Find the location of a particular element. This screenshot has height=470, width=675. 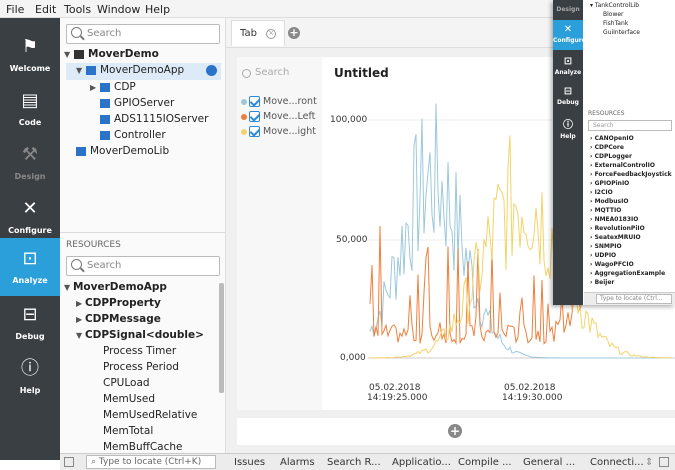

chart-icon: ⊡ is located at coordinates (30, 258).